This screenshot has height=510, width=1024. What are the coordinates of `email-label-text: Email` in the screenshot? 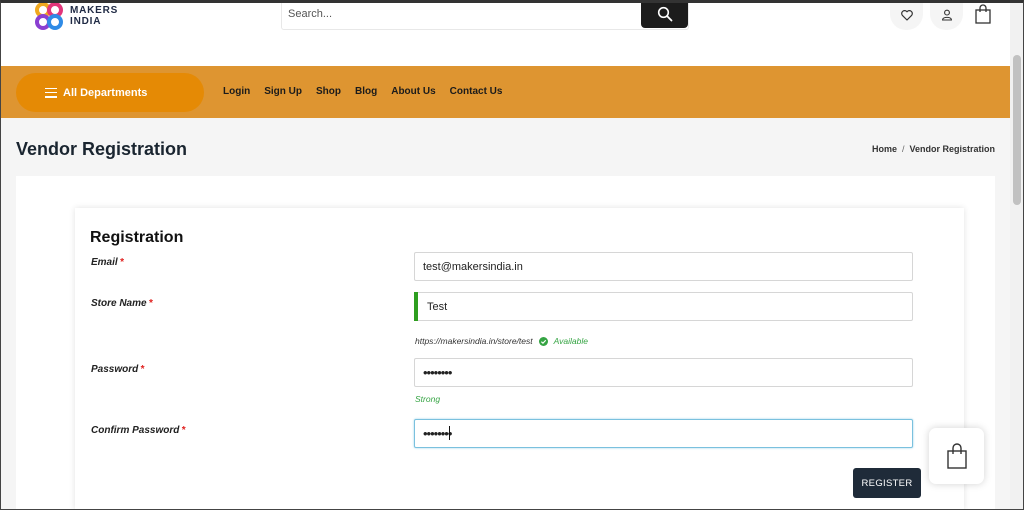 It's located at (104, 262).